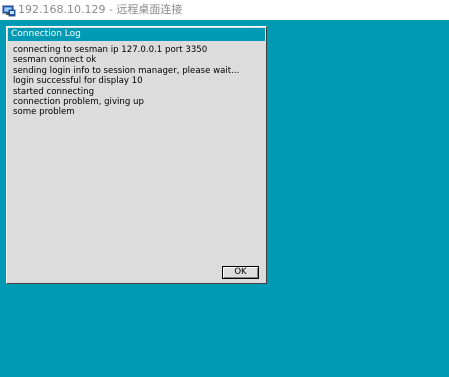 Image resolution: width=449 pixels, height=377 pixels. I want to click on log-line: some problem, so click(44, 112).